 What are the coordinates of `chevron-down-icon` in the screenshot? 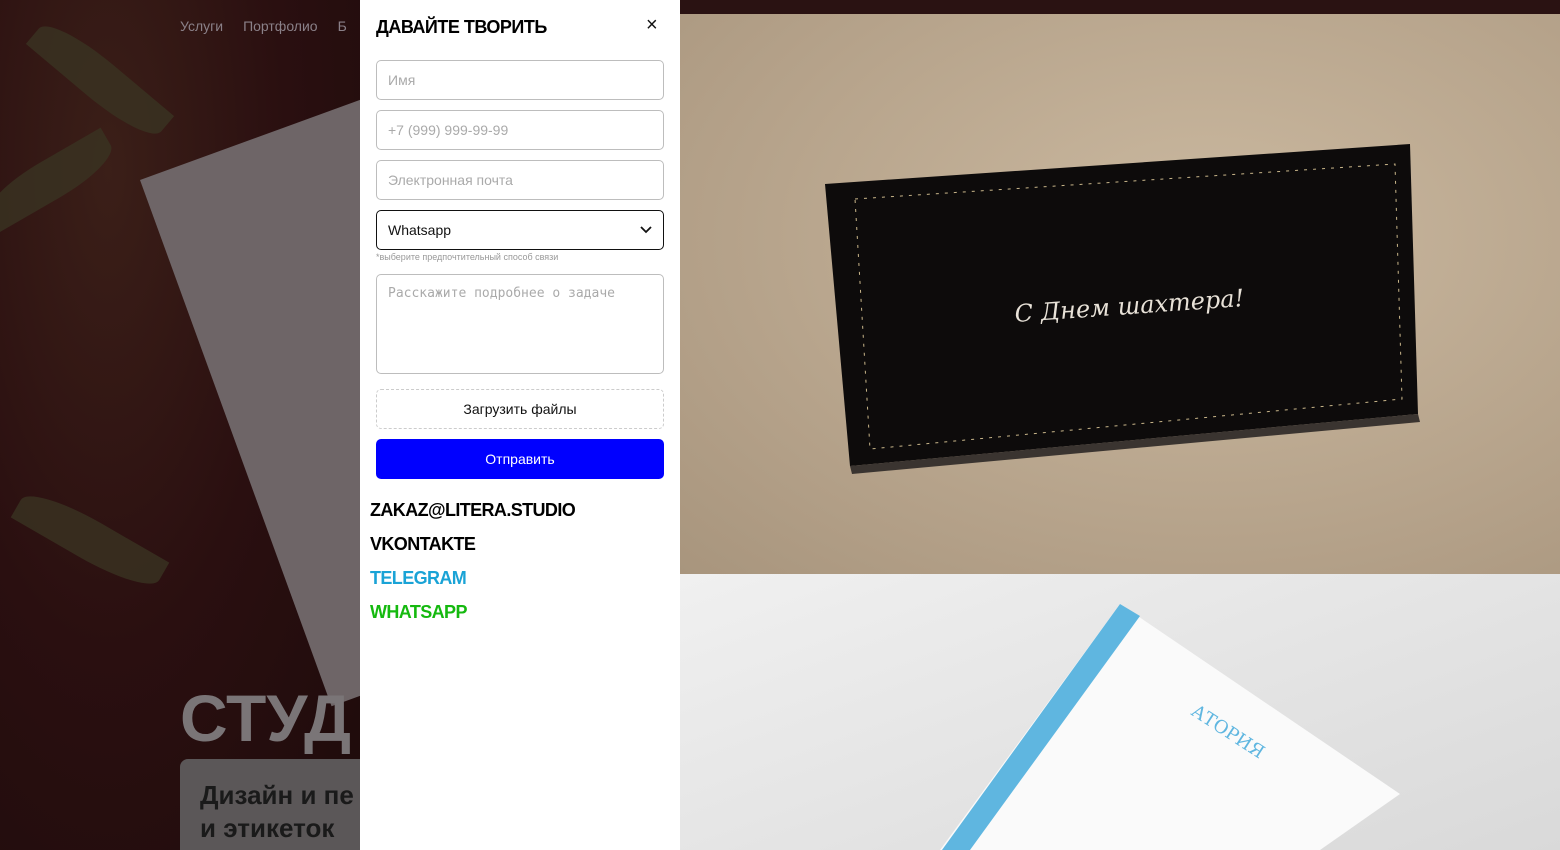 It's located at (646, 230).